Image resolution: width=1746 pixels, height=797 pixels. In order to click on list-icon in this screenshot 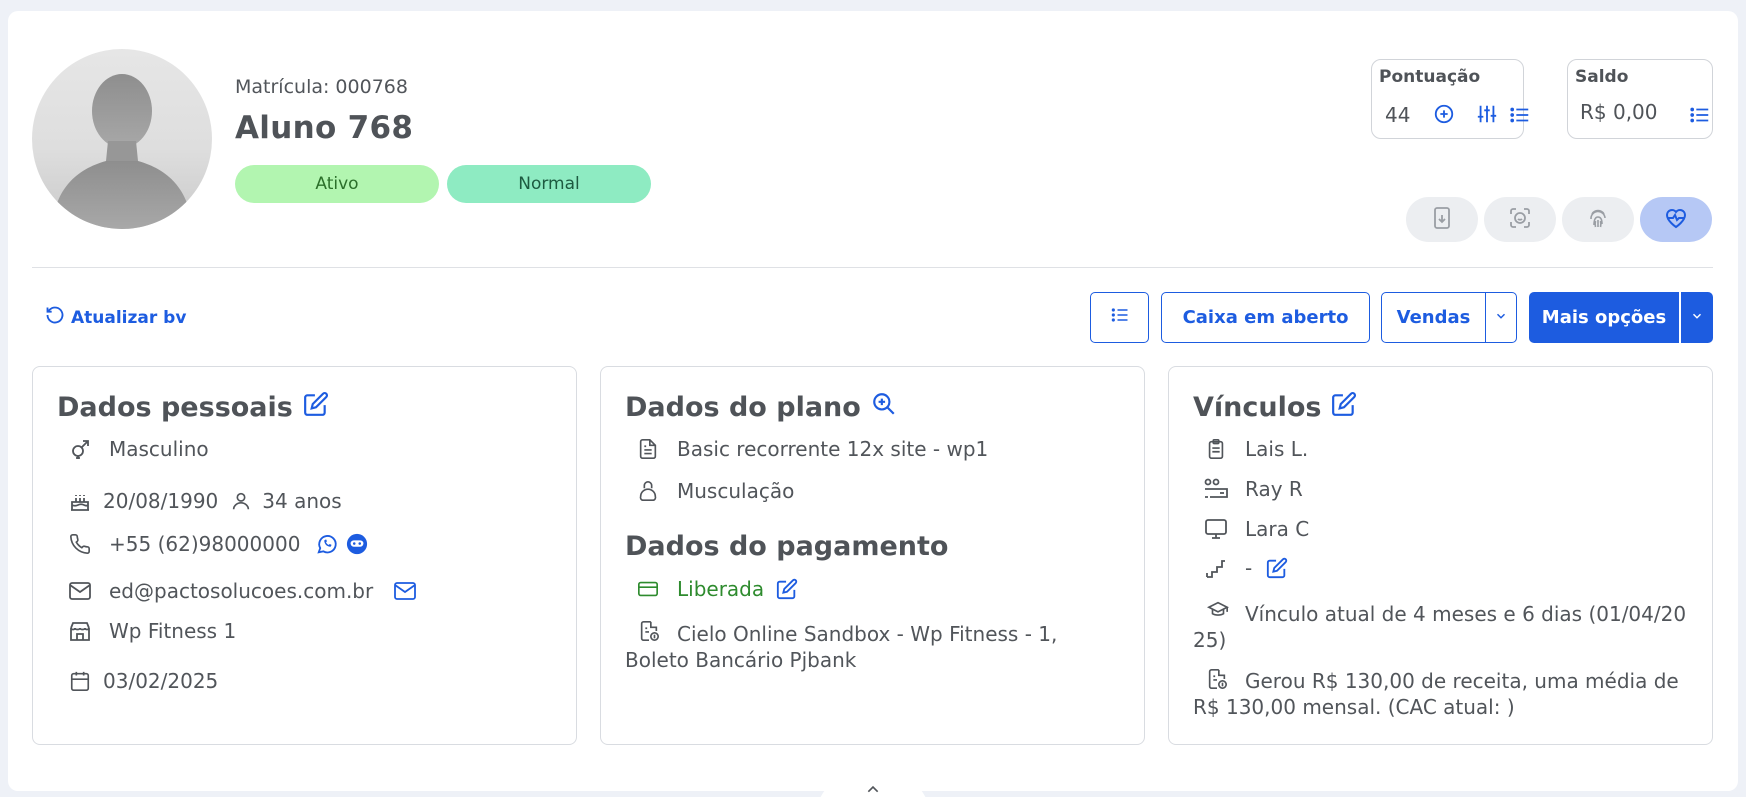, I will do `click(1120, 317)`.